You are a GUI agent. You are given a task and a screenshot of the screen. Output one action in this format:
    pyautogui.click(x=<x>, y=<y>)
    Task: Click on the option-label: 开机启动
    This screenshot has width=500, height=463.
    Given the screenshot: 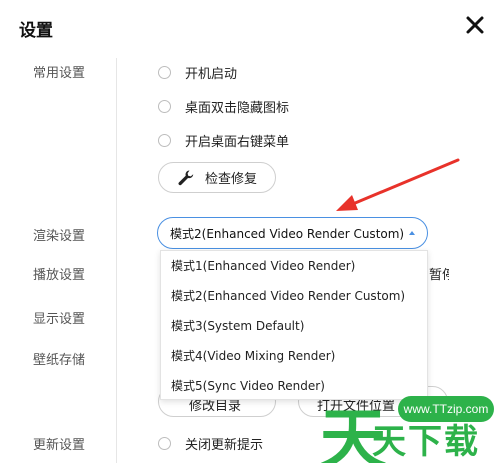 What is the action you would take?
    pyautogui.click(x=211, y=74)
    